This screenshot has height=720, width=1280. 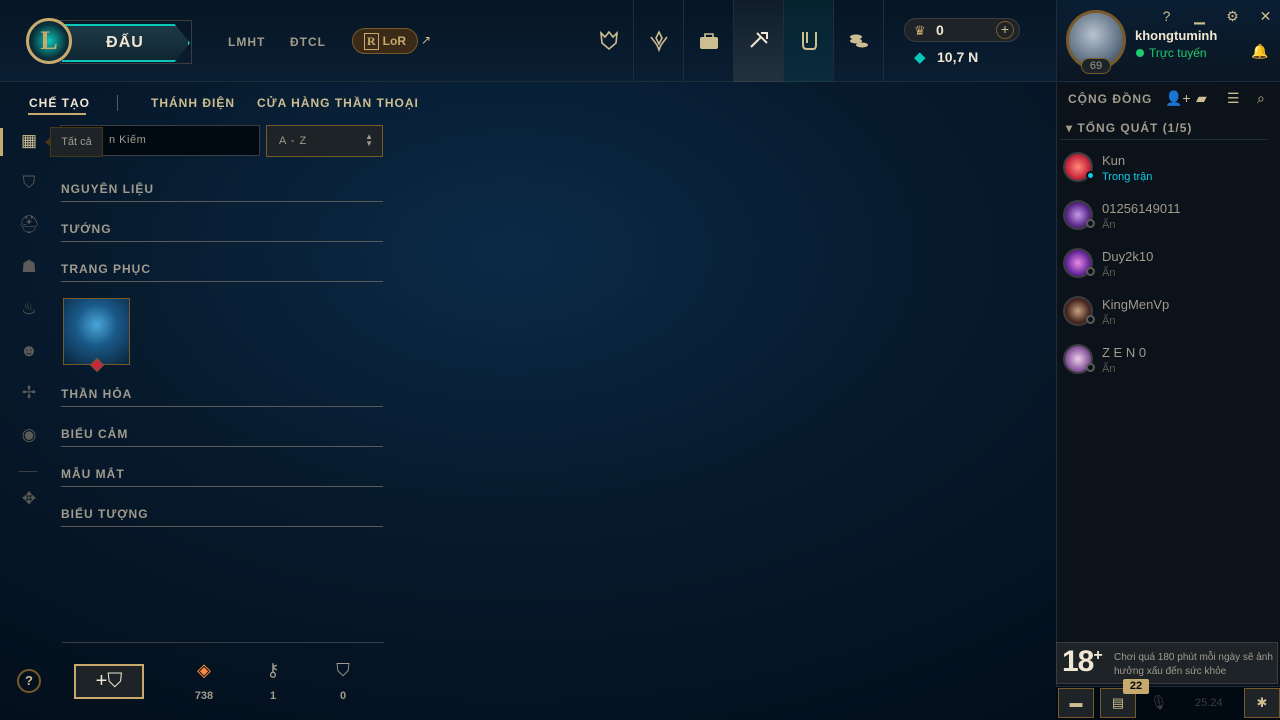 I want to click on nav-lol: LMHT, so click(x=246, y=42).